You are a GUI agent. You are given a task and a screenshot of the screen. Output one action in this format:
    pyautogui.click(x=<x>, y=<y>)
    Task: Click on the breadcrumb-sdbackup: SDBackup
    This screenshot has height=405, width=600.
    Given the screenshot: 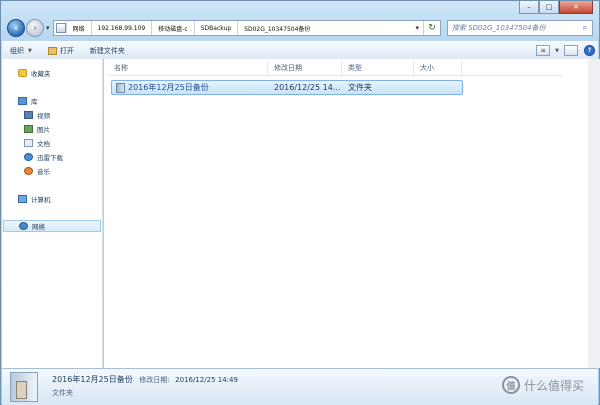 What is the action you would take?
    pyautogui.click(x=215, y=28)
    